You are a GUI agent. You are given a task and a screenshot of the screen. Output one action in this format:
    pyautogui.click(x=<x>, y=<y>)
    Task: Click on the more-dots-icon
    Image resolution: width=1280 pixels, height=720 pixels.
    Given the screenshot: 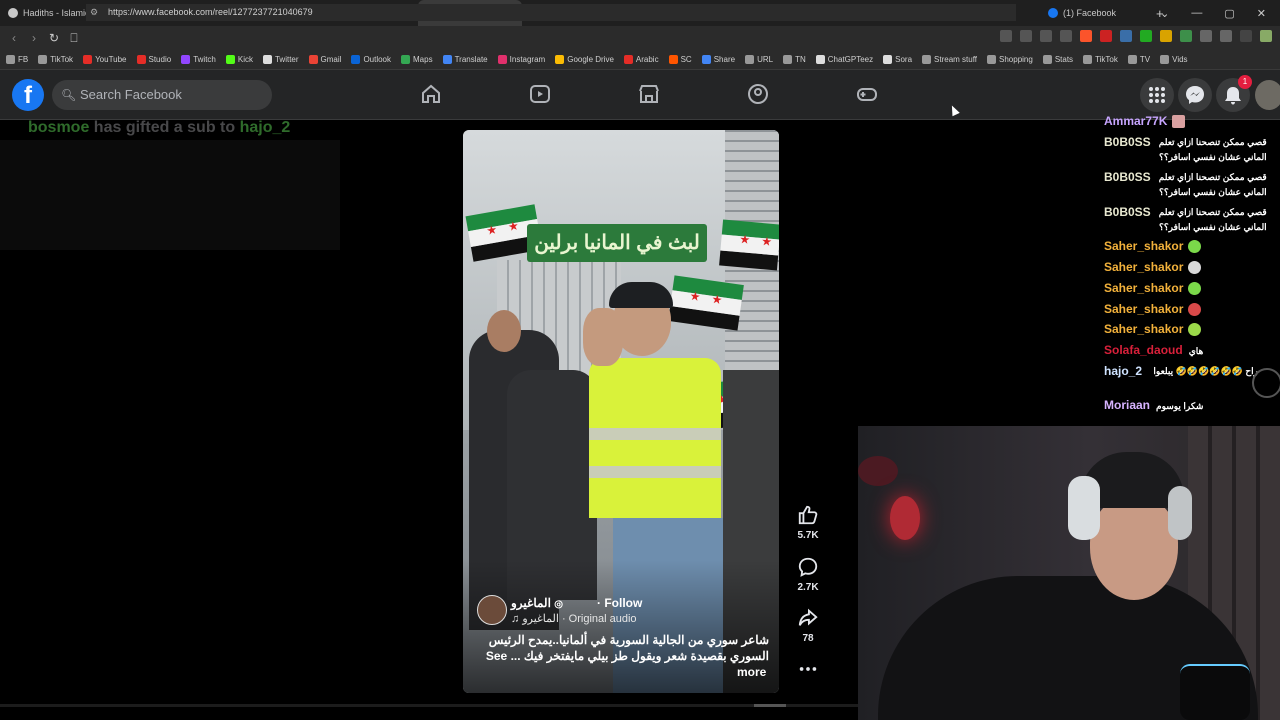 What is the action you would take?
    pyautogui.click(x=808, y=669)
    